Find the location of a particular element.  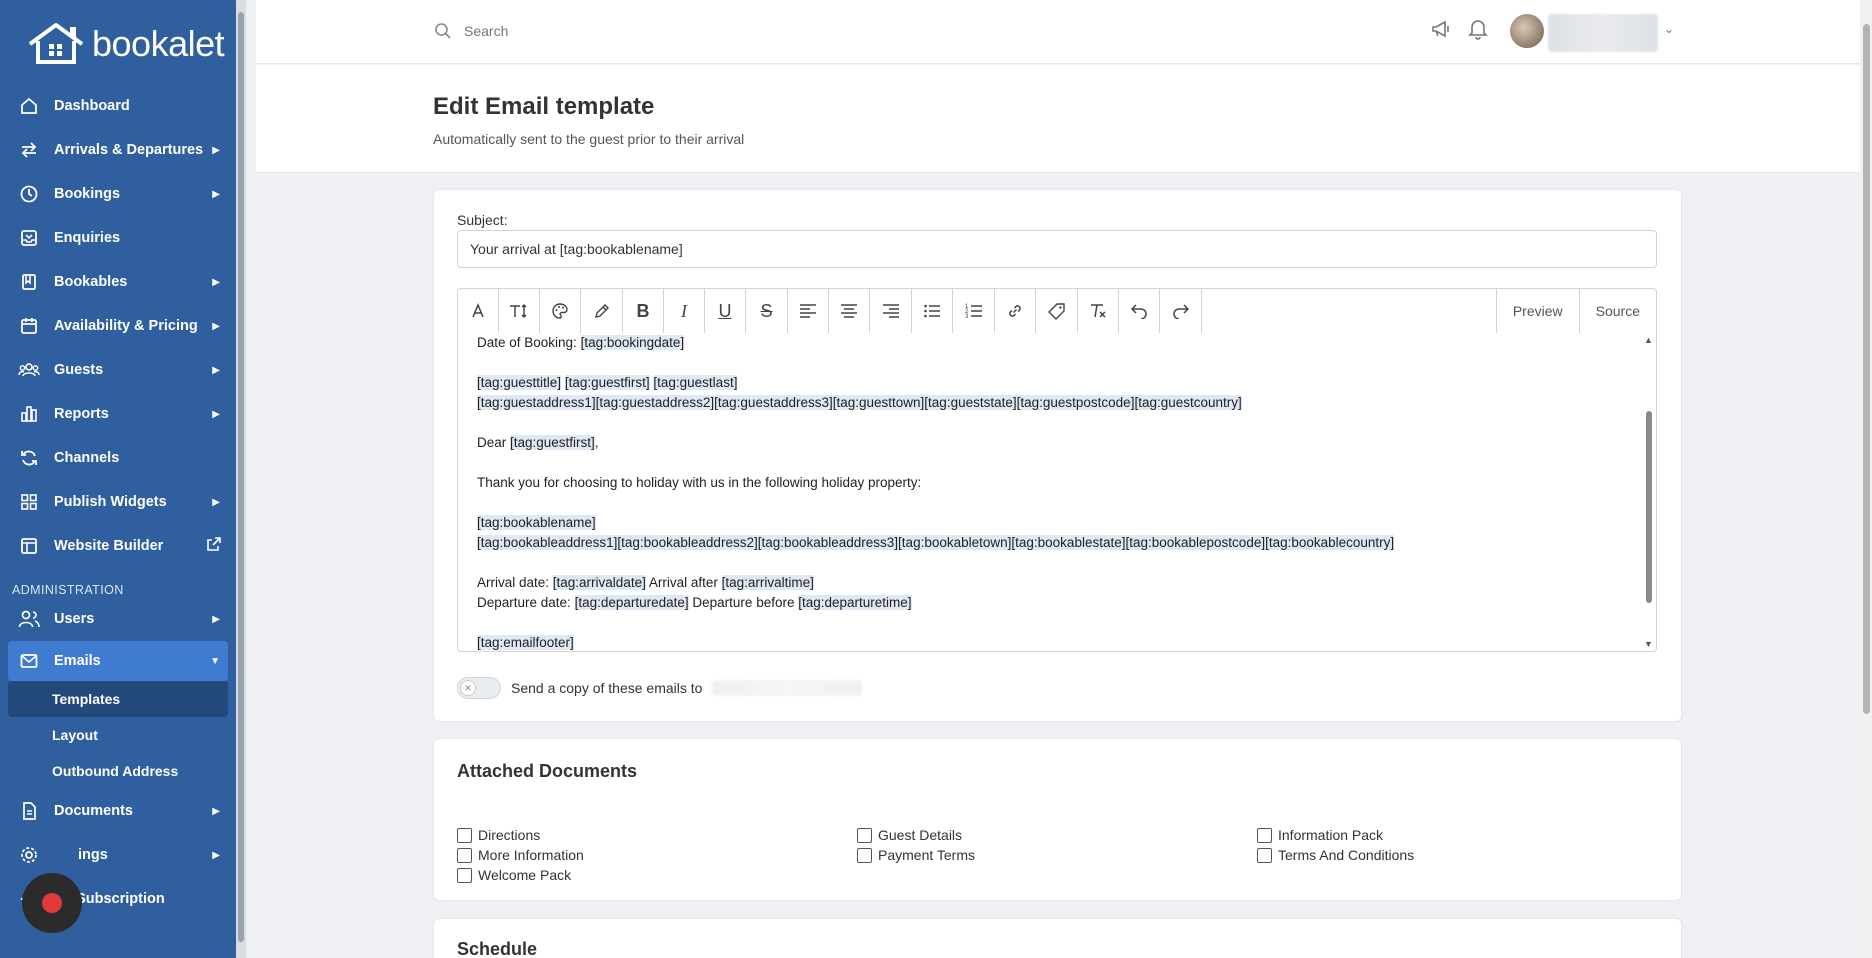

doc-label: More Information is located at coordinates (531, 855).